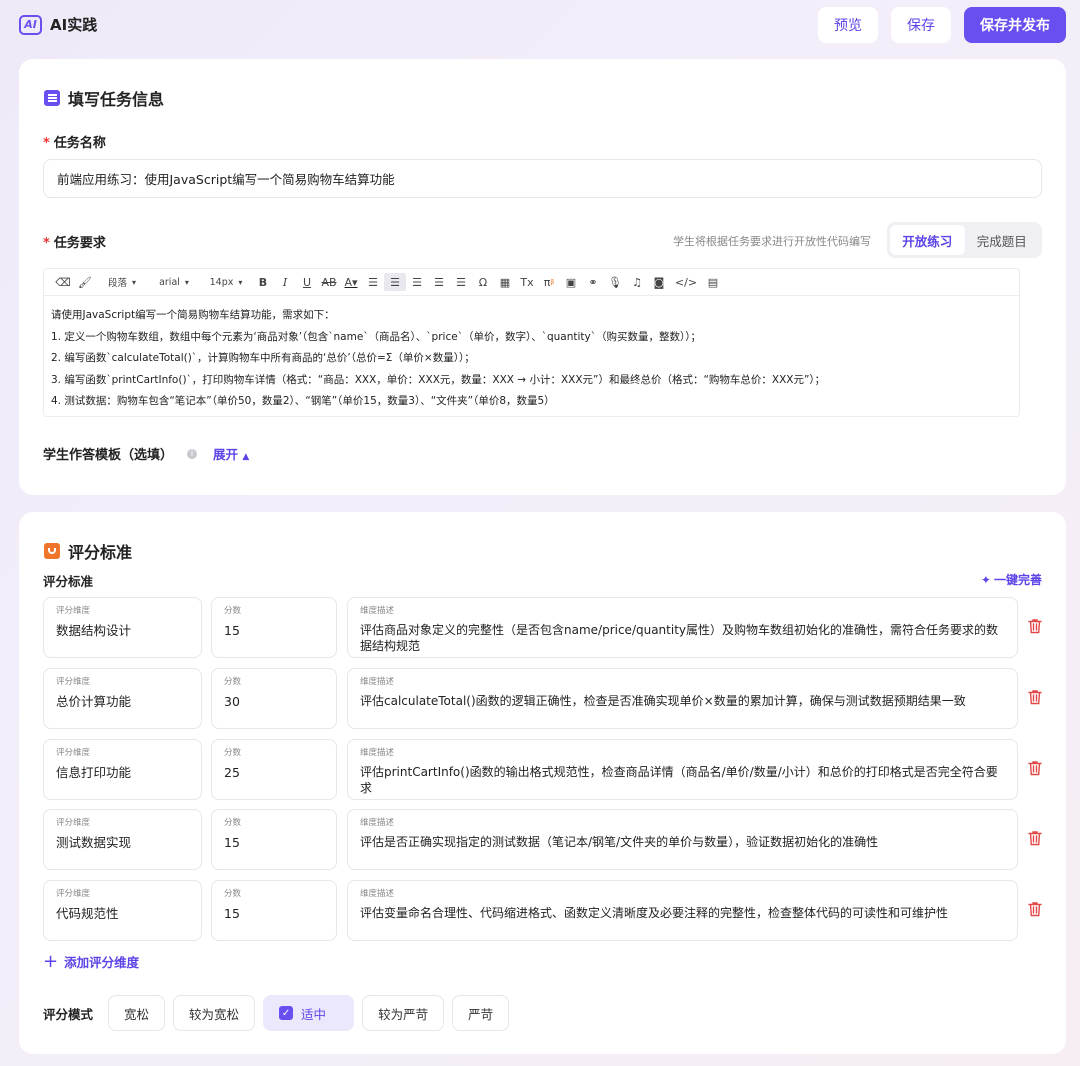 The image size is (1080, 1066). I want to click on scoring-icon, so click(52, 551).